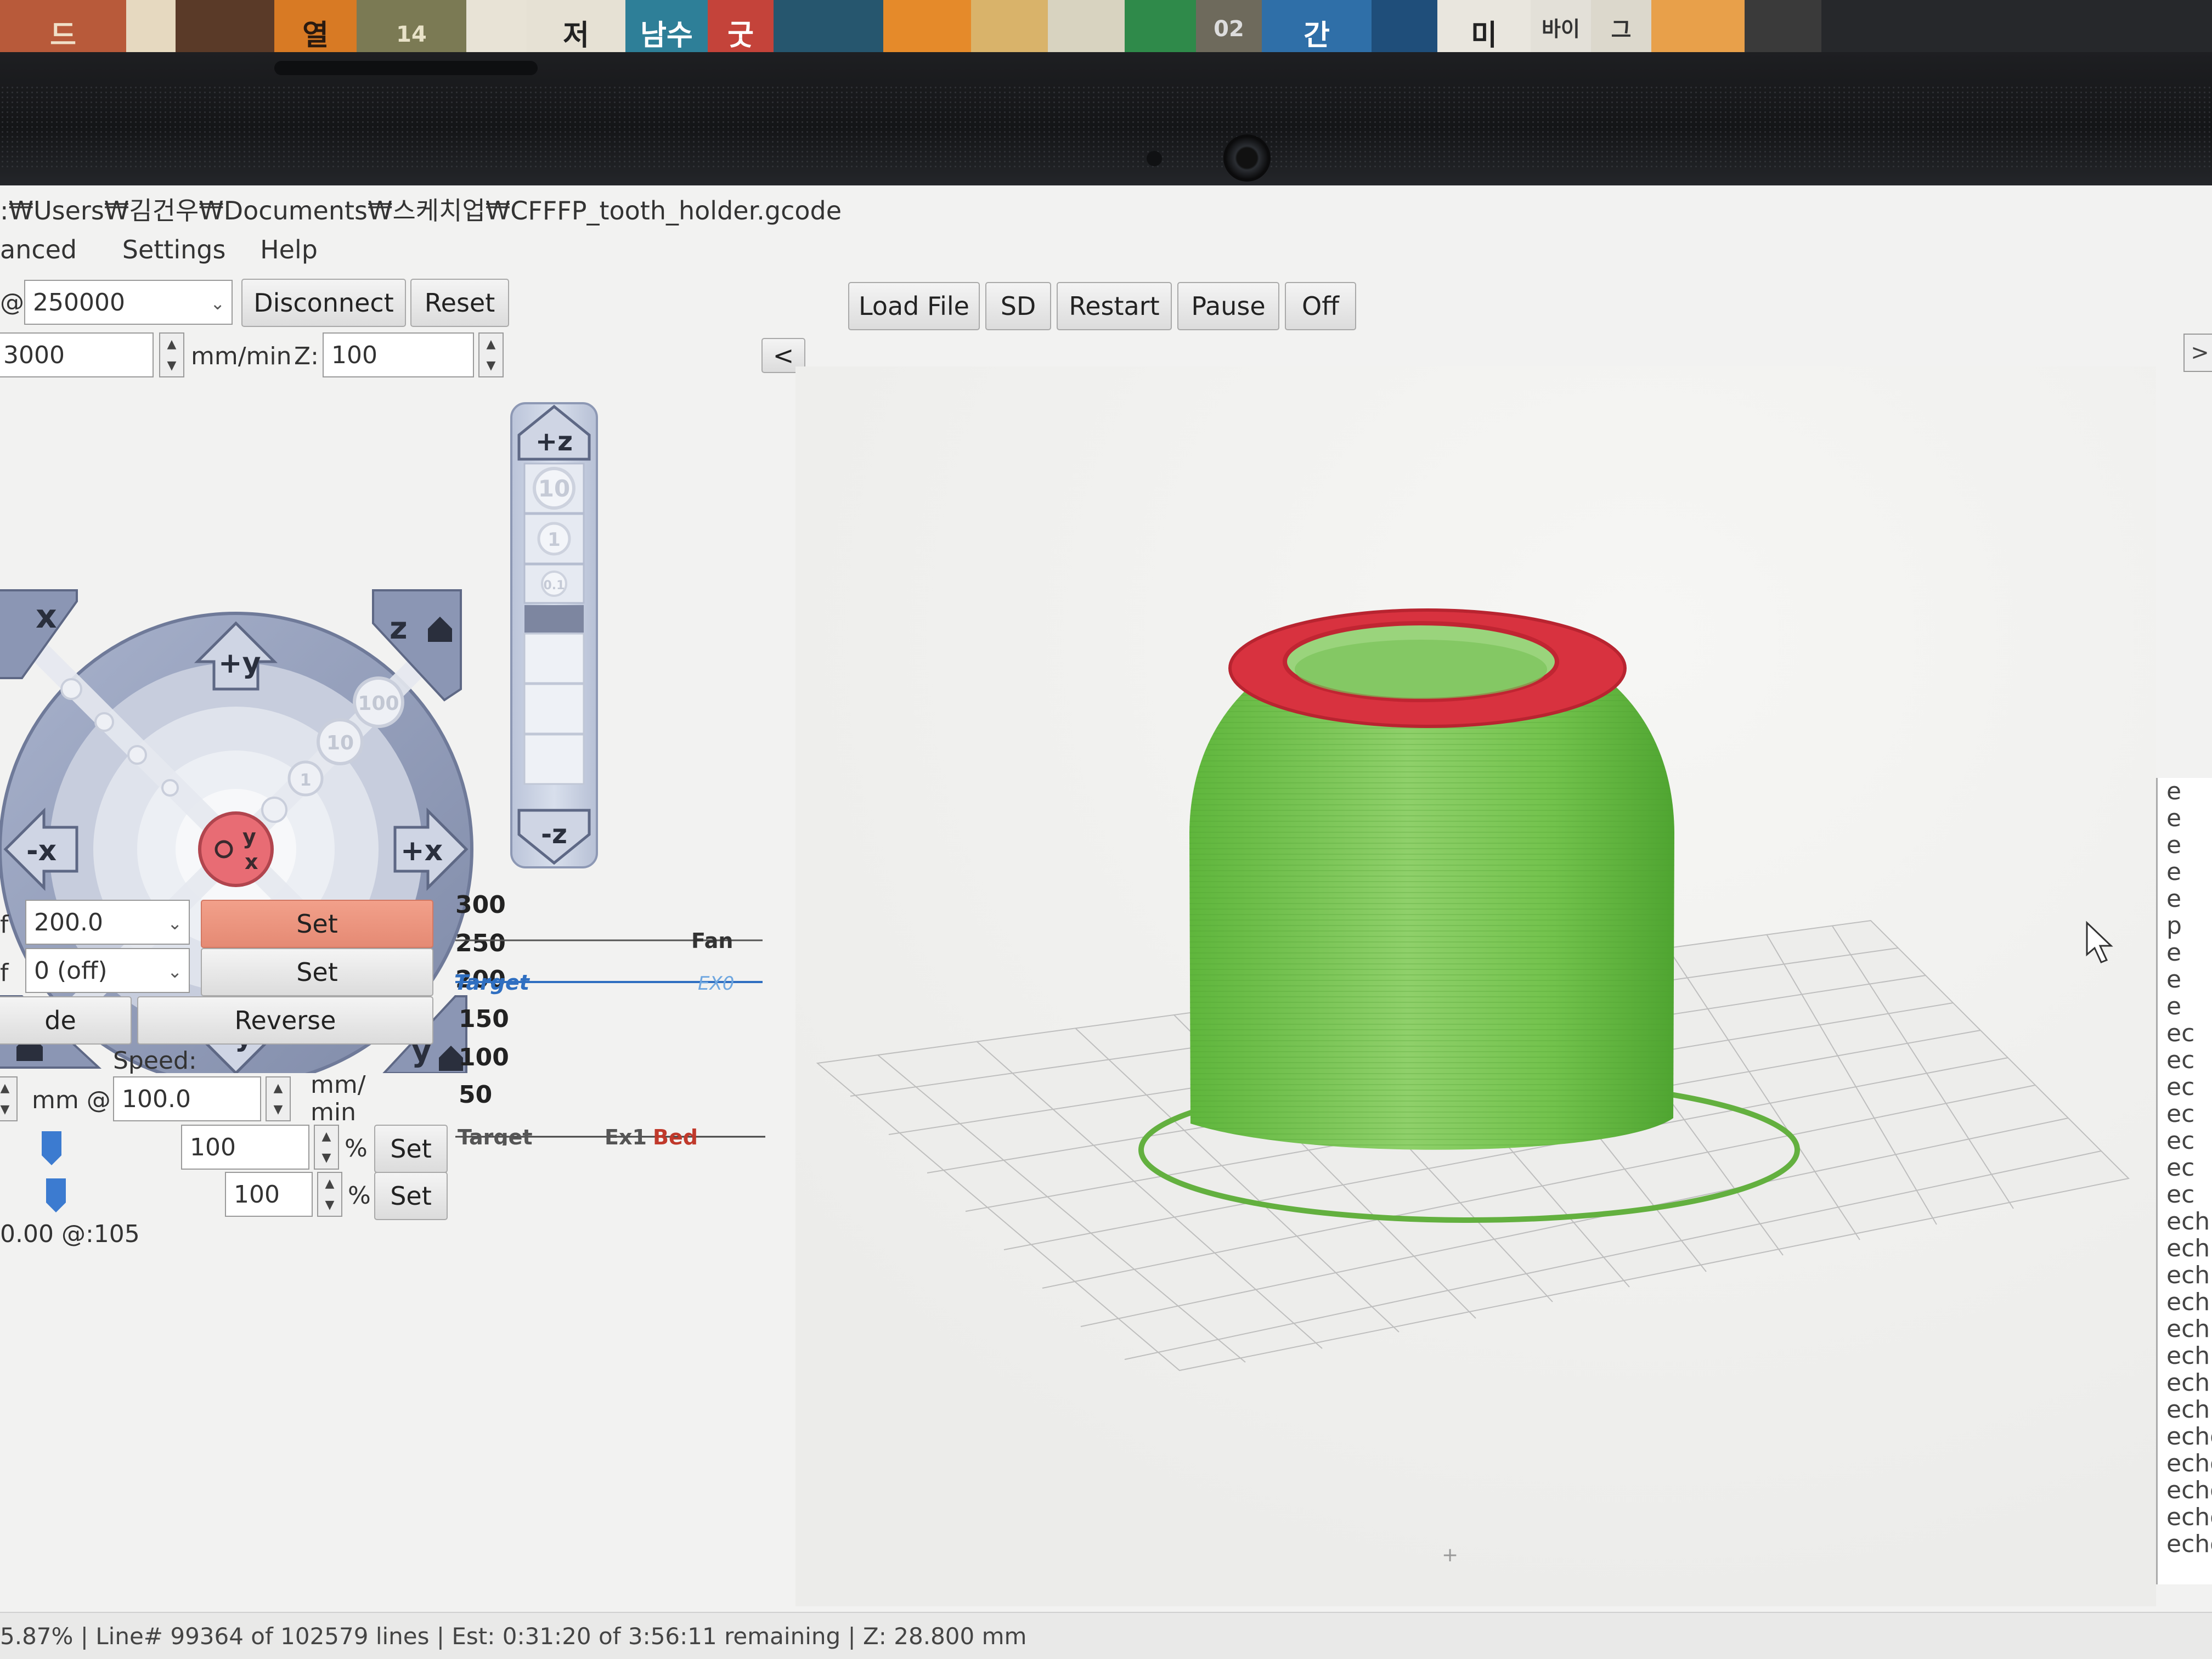 Image resolution: width=2212 pixels, height=1659 pixels. I want to click on menu-advanced: anced, so click(39, 250).